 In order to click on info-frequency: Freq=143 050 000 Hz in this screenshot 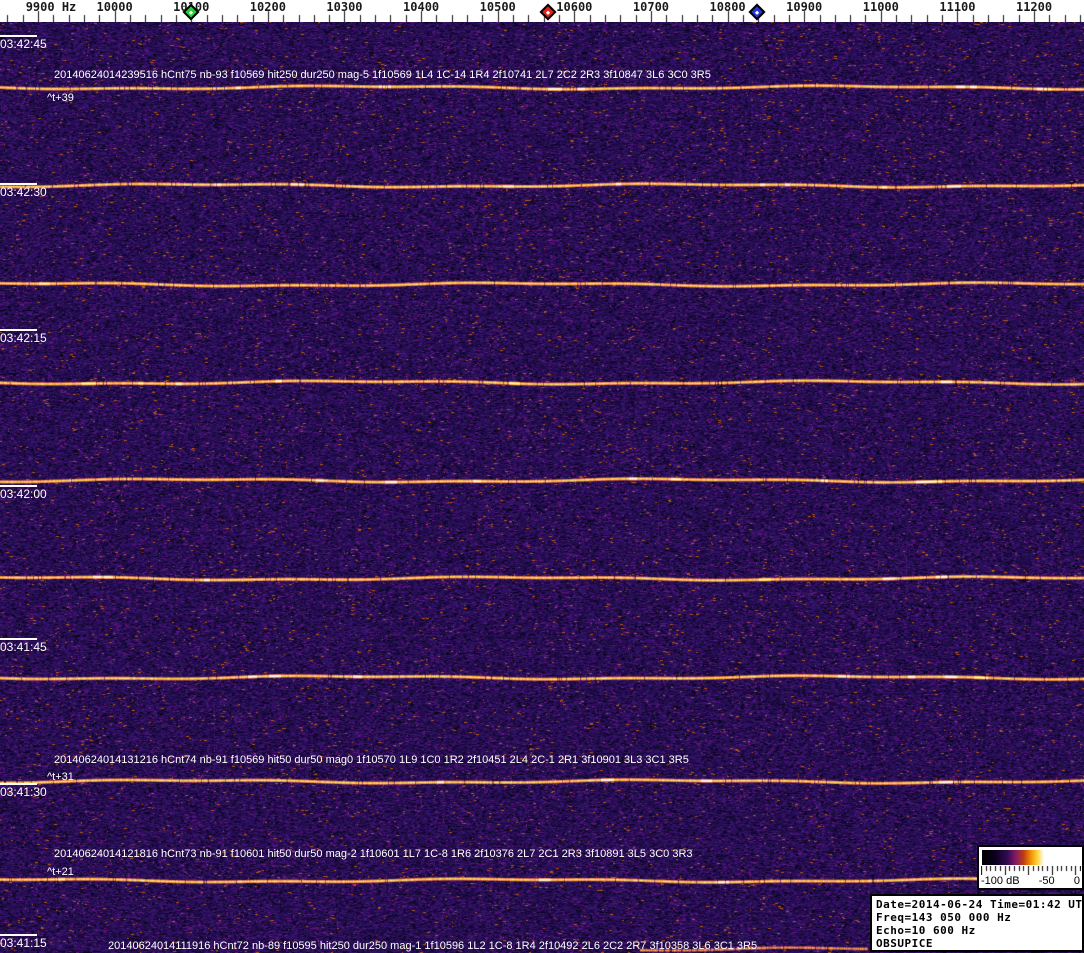, I will do `click(944, 917)`.